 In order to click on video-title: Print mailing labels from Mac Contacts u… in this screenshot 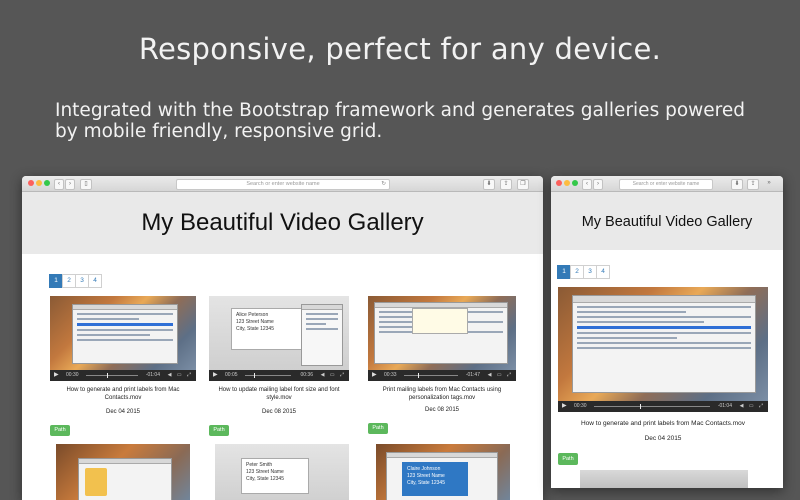, I will do `click(442, 394)`.